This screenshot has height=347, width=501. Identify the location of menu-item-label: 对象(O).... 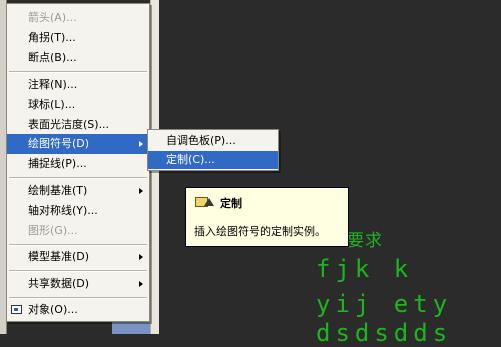
(53, 309).